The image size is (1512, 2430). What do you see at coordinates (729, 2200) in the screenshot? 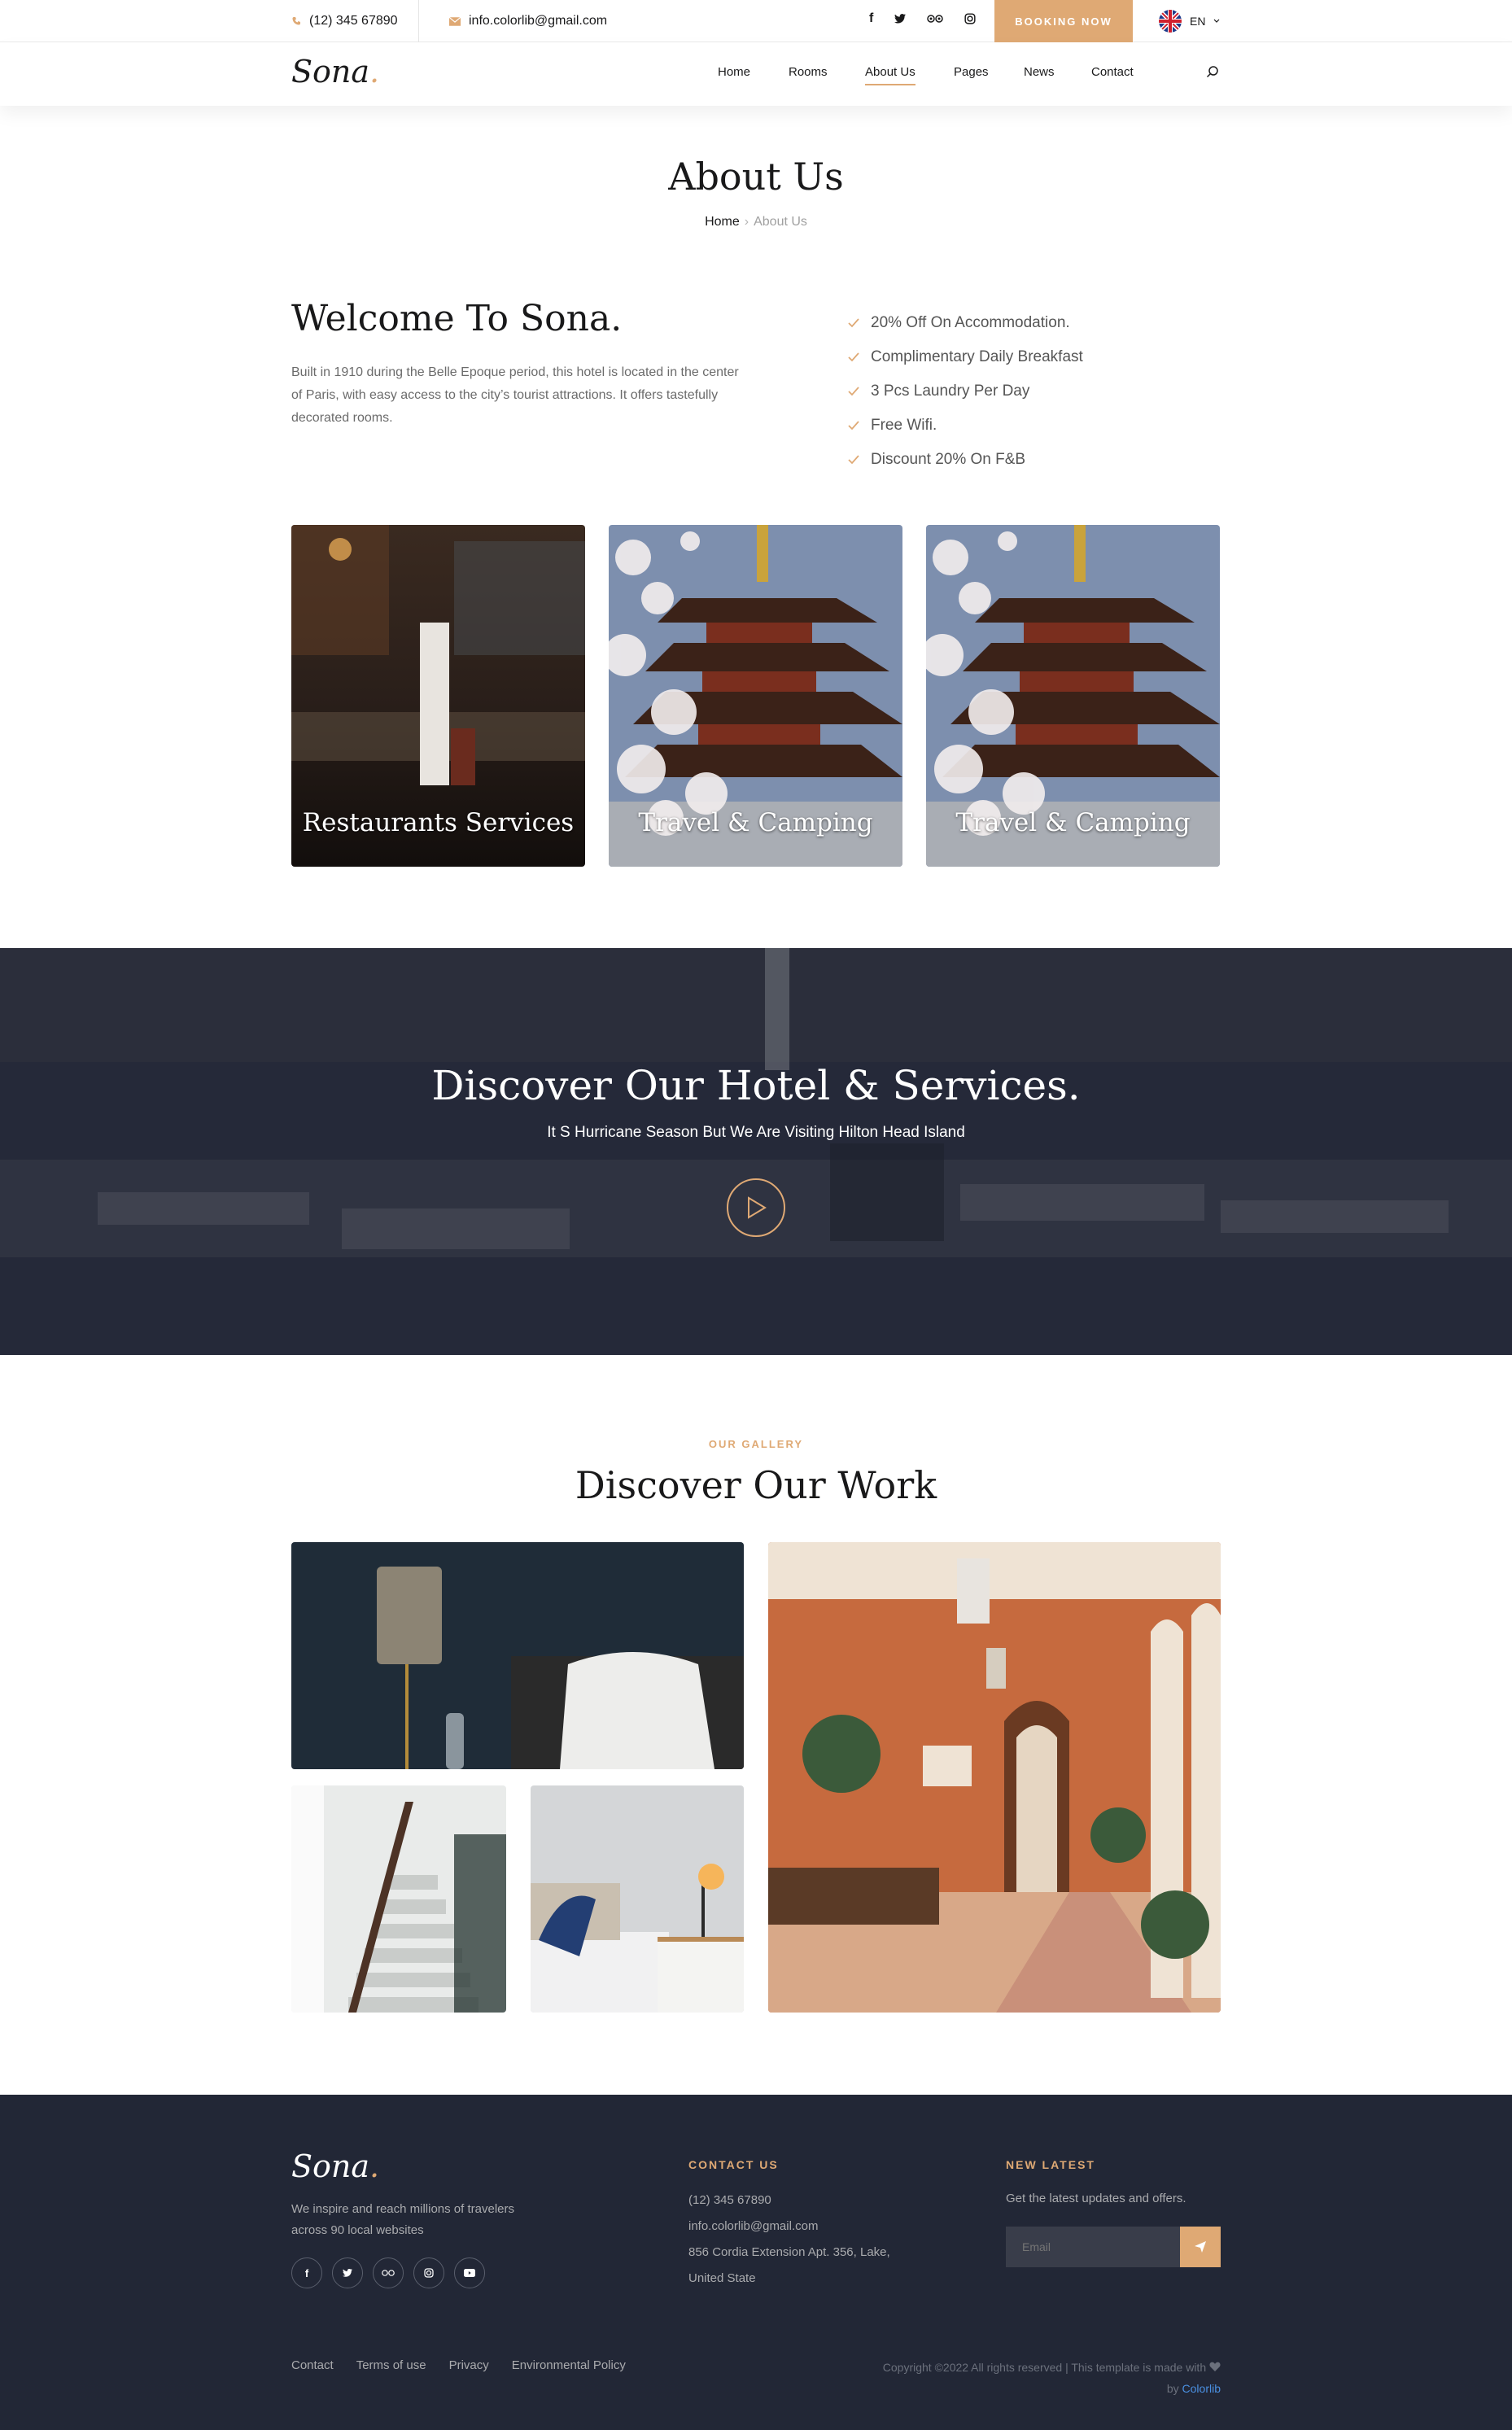
I see `footer-contact-phone: (12) 345 67890` at bounding box center [729, 2200].